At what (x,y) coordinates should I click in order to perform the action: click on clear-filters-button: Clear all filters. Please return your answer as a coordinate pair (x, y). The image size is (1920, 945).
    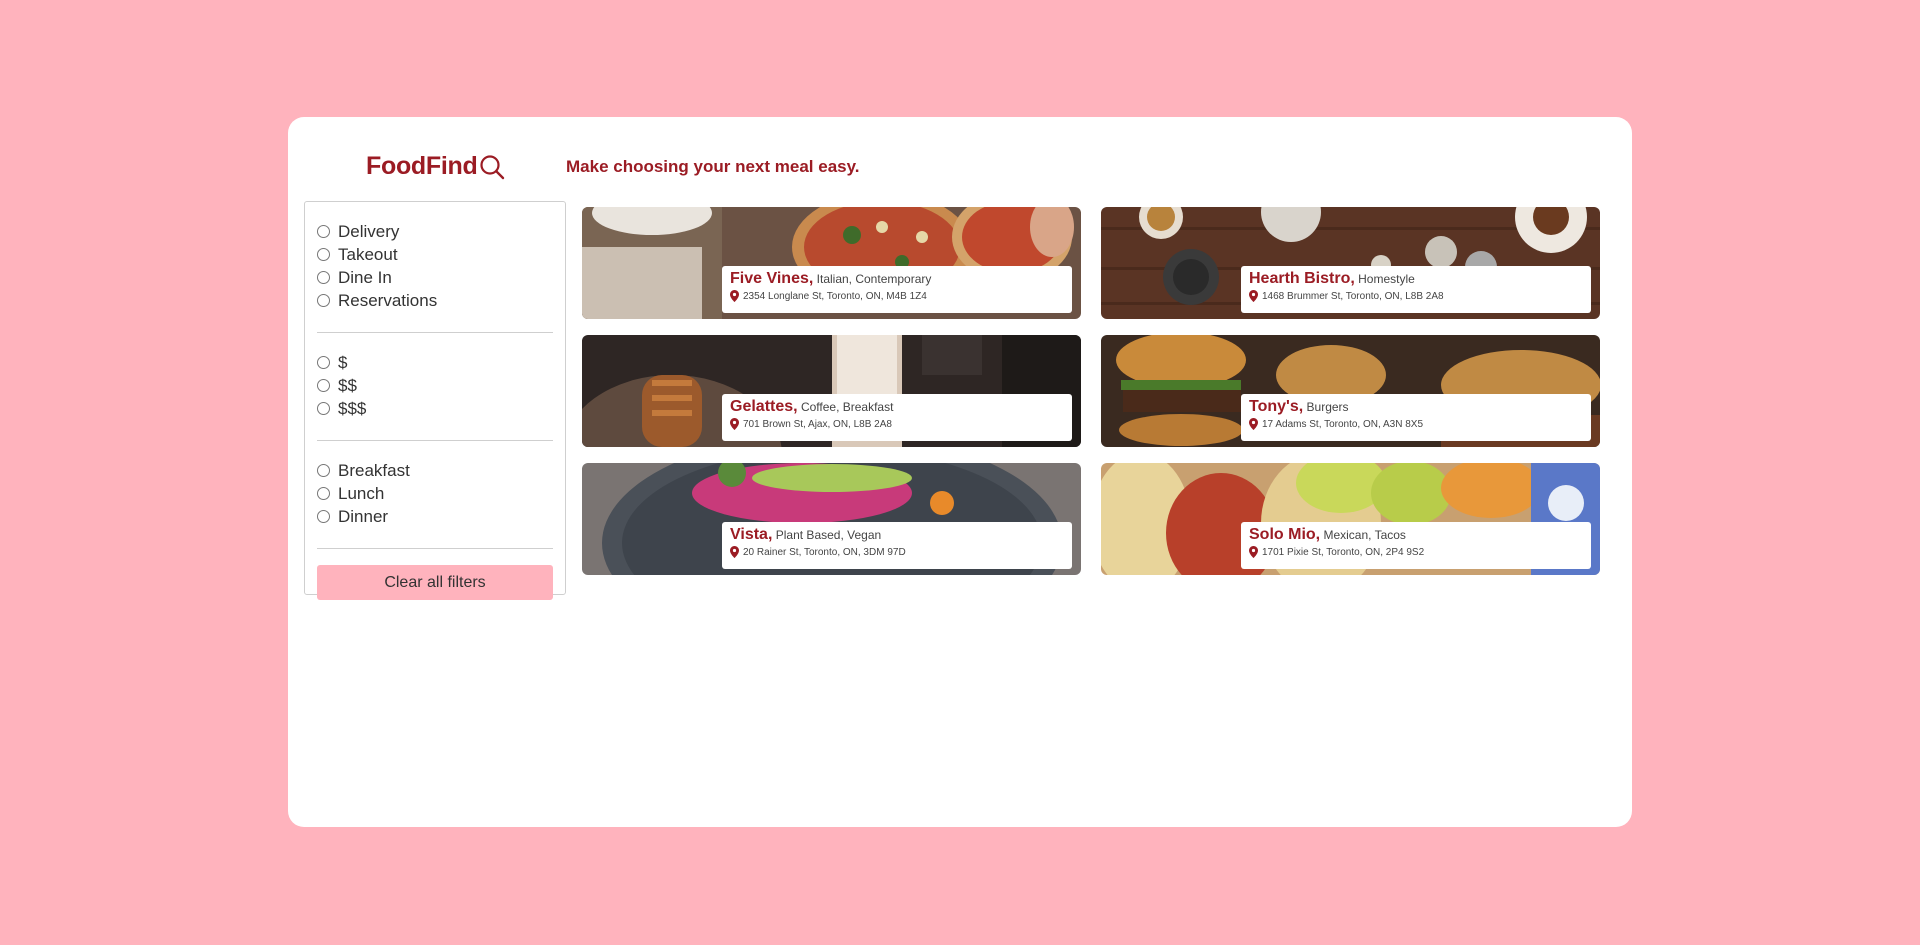
    Looking at the image, I should click on (435, 582).